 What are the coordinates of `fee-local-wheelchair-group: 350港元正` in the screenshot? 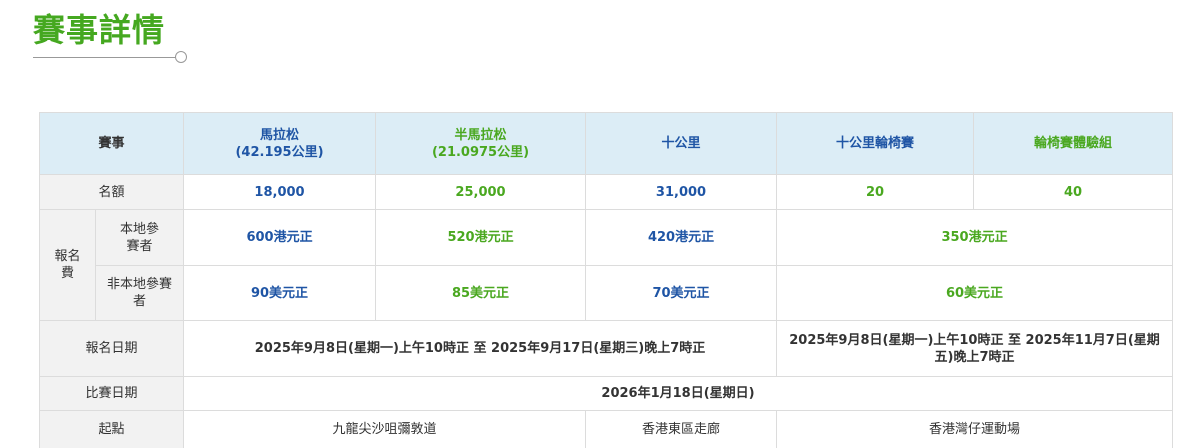 It's located at (975, 237).